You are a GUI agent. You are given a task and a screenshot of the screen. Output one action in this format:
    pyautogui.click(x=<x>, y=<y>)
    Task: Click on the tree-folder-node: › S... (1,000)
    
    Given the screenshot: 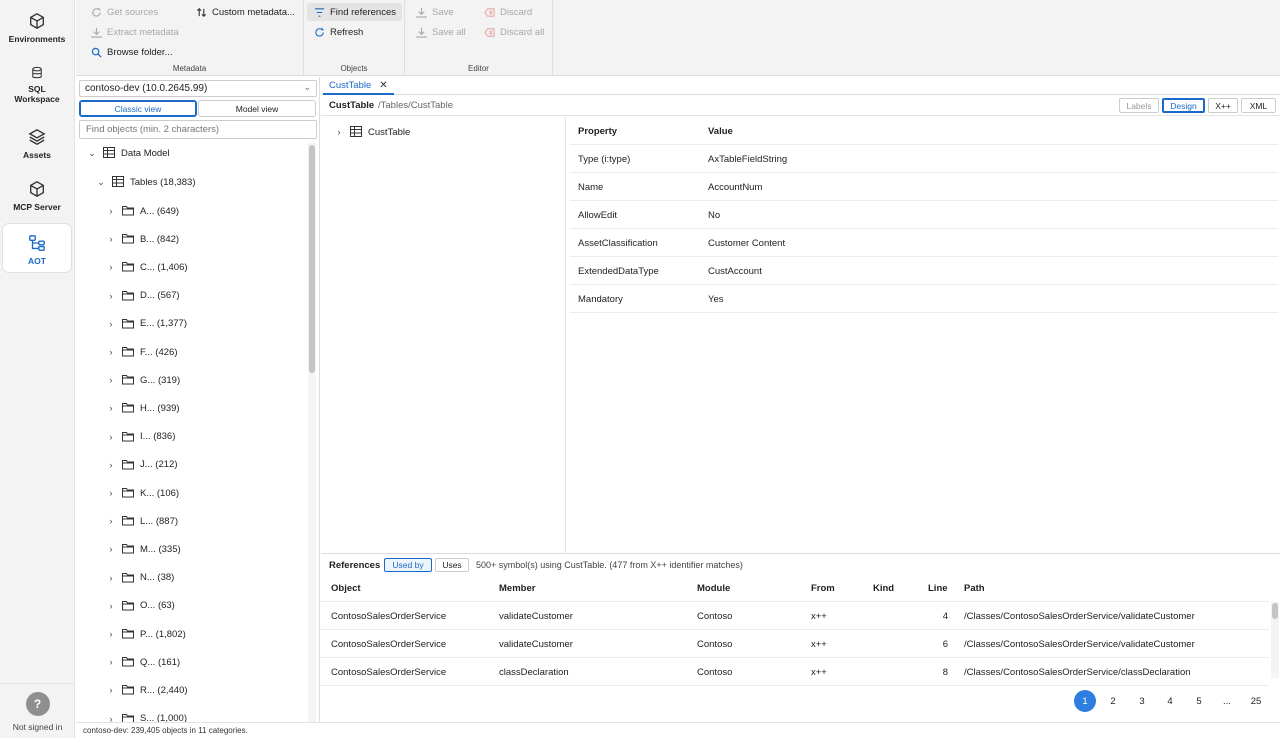 What is the action you would take?
    pyautogui.click(x=146, y=715)
    